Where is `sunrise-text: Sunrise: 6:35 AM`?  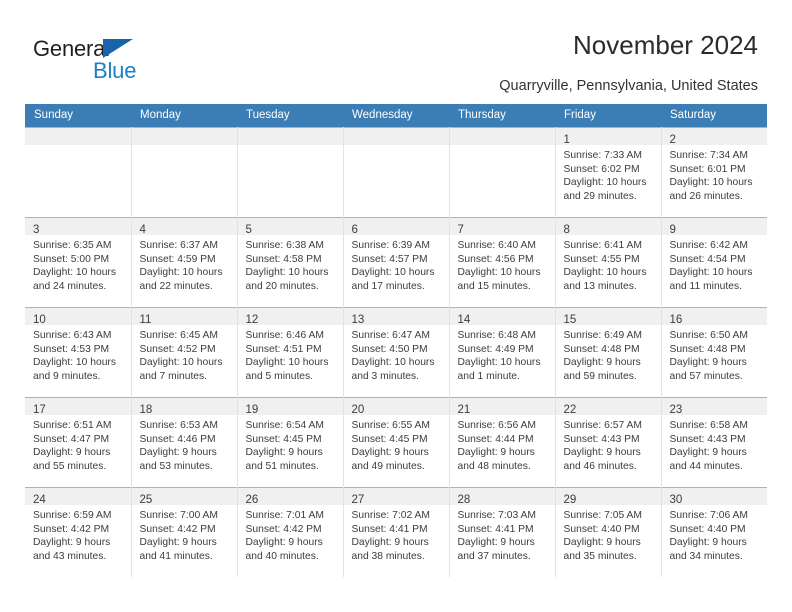
sunrise-text: Sunrise: 6:35 AM is located at coordinates (72, 245).